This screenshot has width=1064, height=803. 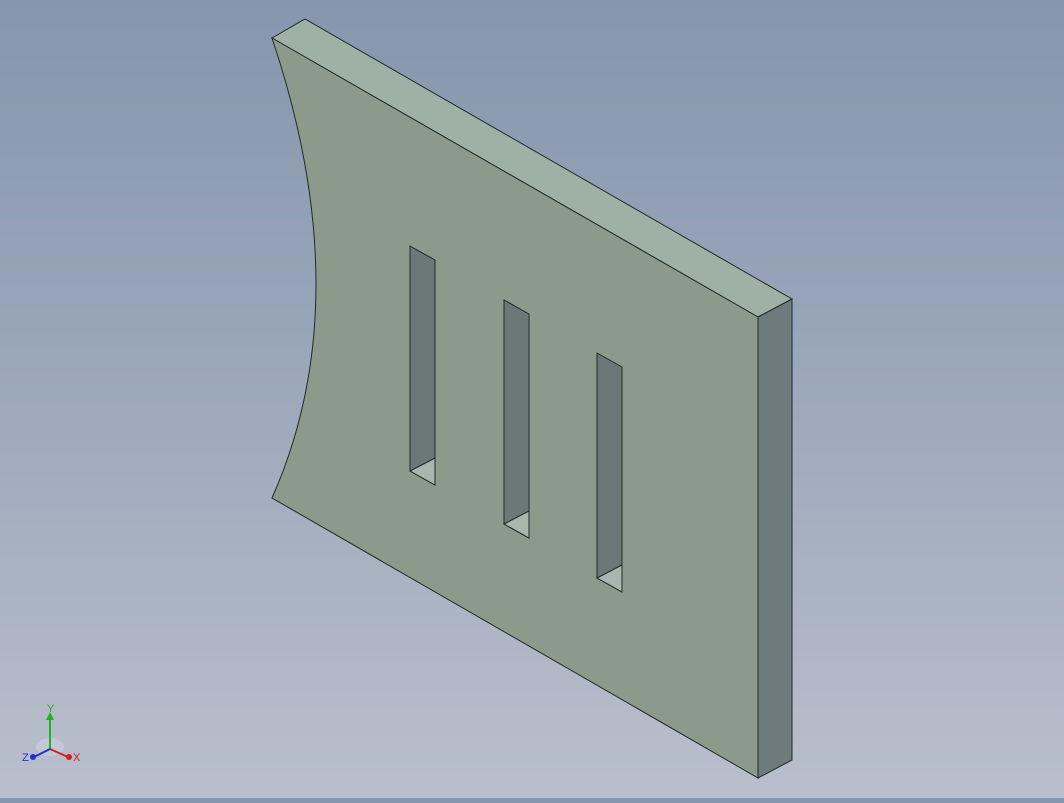 I want to click on z-axis-label: Z, so click(x=25, y=758).